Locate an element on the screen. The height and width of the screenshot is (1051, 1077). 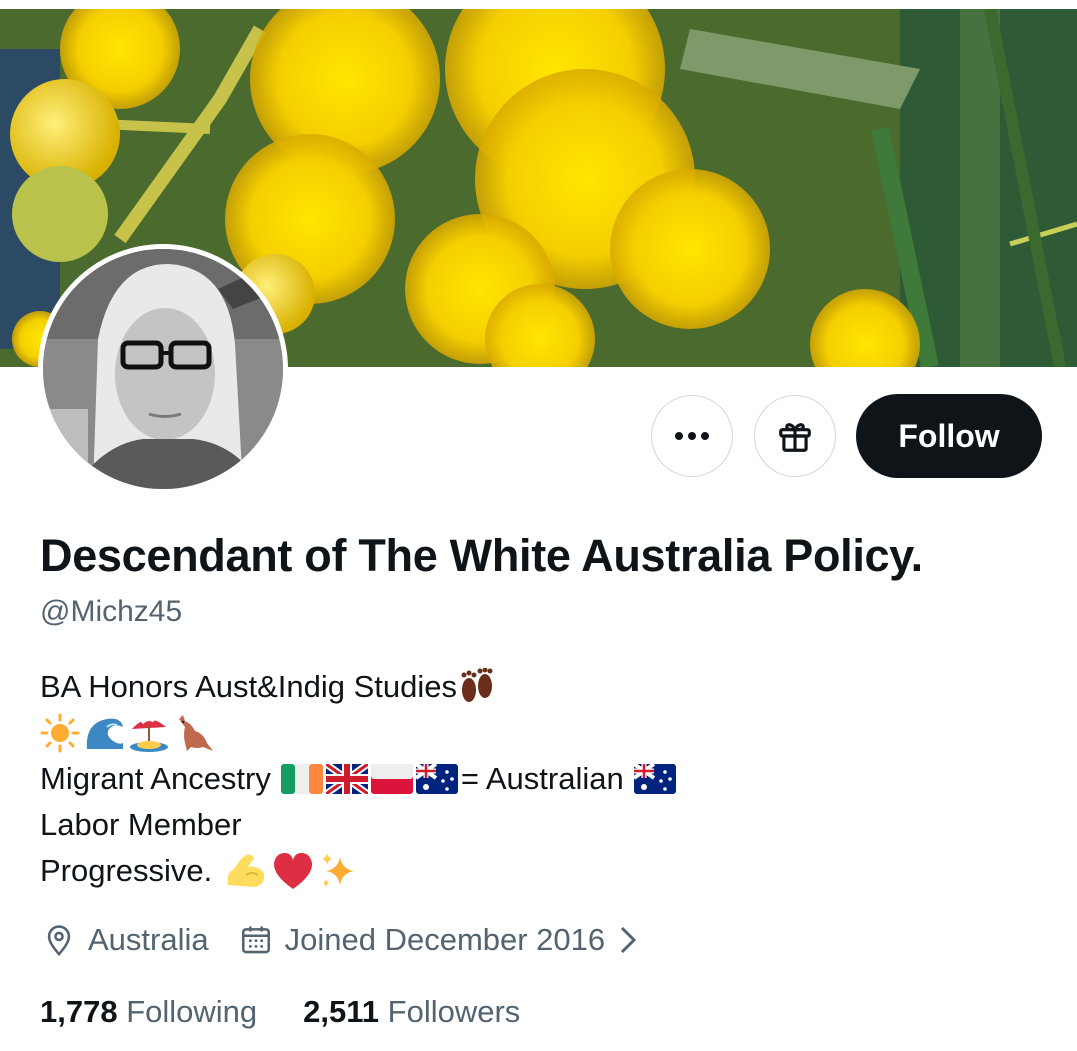
bio-text: Migrant Ancestry is located at coordinates (155, 778).